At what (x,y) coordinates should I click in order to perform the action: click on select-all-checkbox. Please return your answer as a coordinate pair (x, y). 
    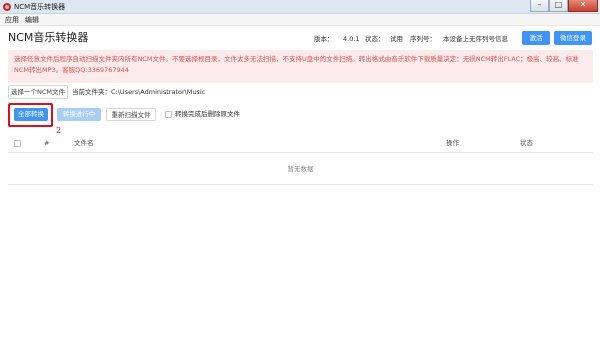
    Looking at the image, I should click on (17, 143).